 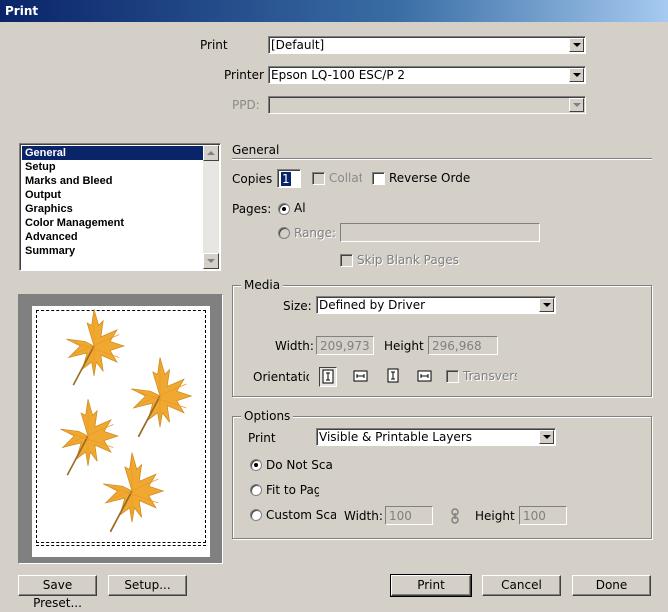 I want to click on options-group-title: Options, so click(x=267, y=416).